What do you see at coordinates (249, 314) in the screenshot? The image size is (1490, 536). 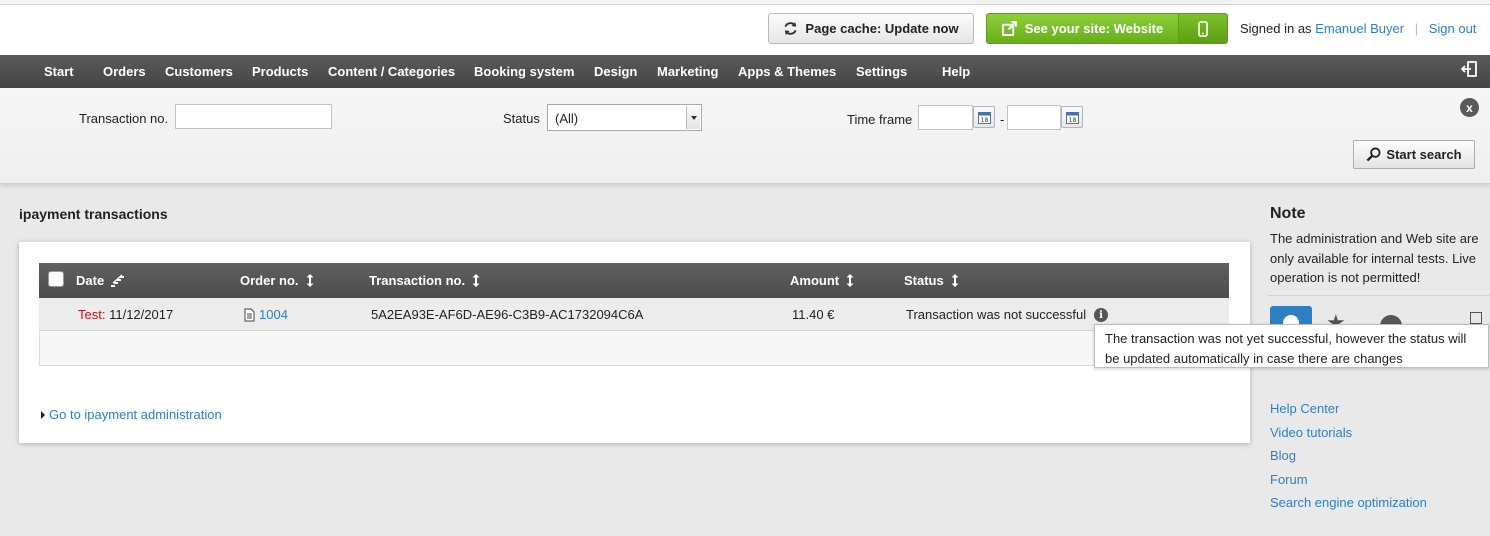 I see `document-icon` at bounding box center [249, 314].